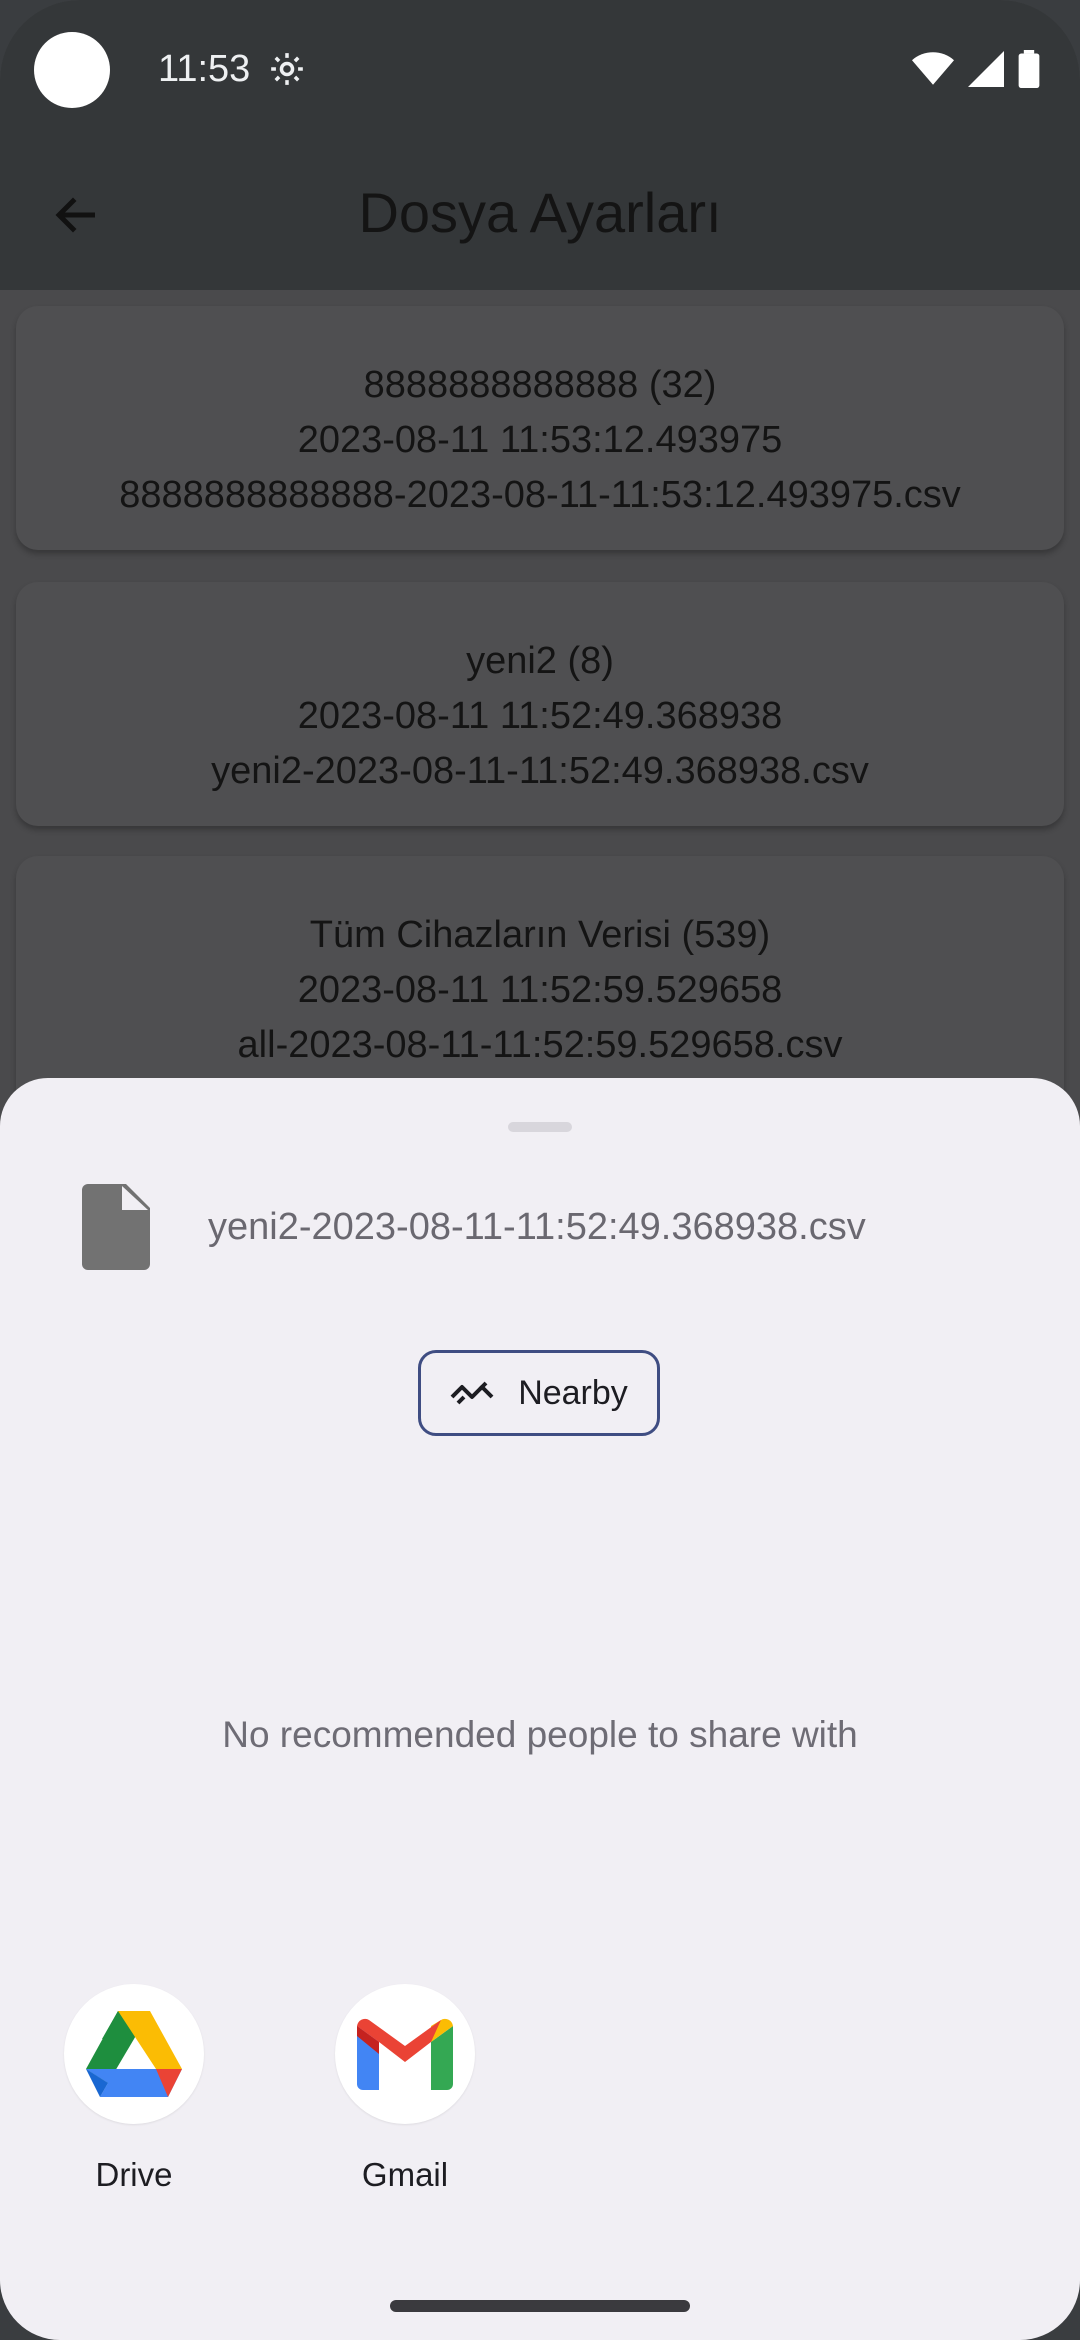 This screenshot has height=2340, width=1080. I want to click on camera-cutout, so click(72, 70).